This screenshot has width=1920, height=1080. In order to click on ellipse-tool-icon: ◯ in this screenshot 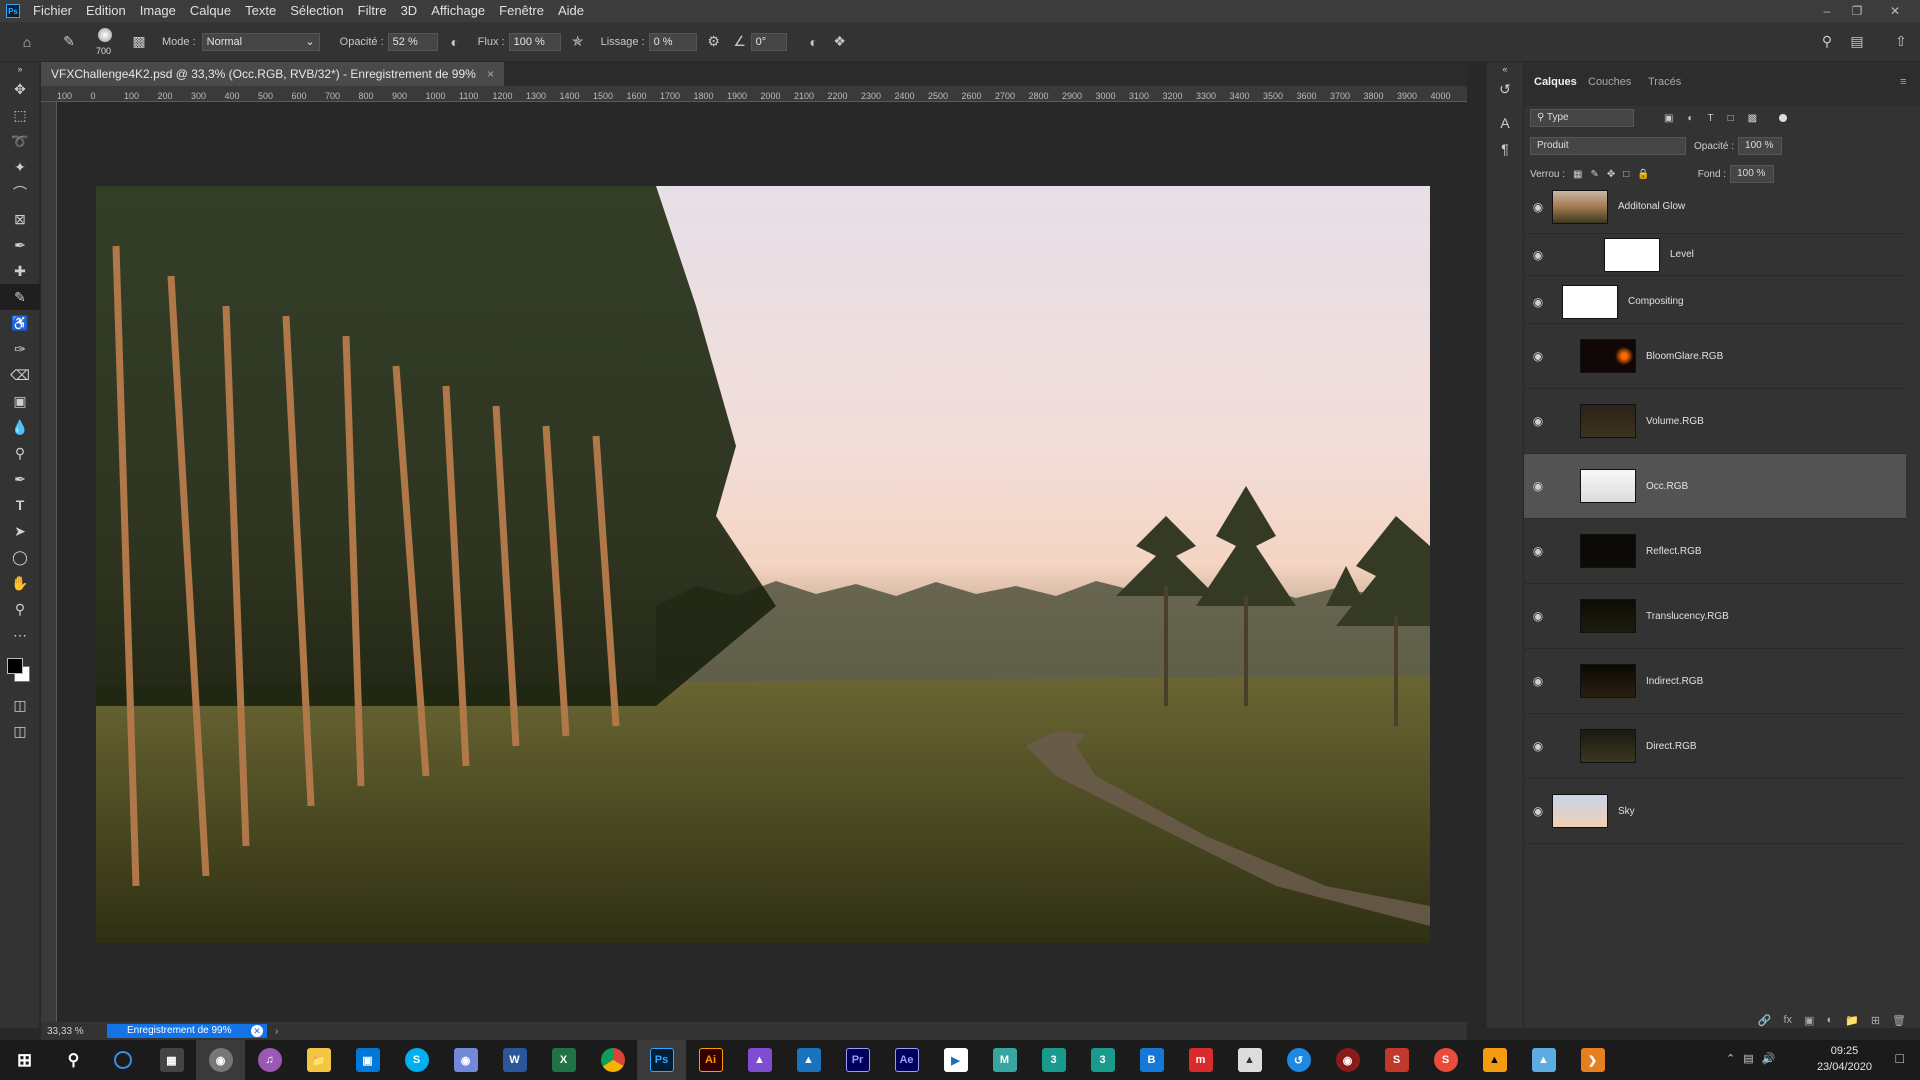, I will do `click(20, 557)`.